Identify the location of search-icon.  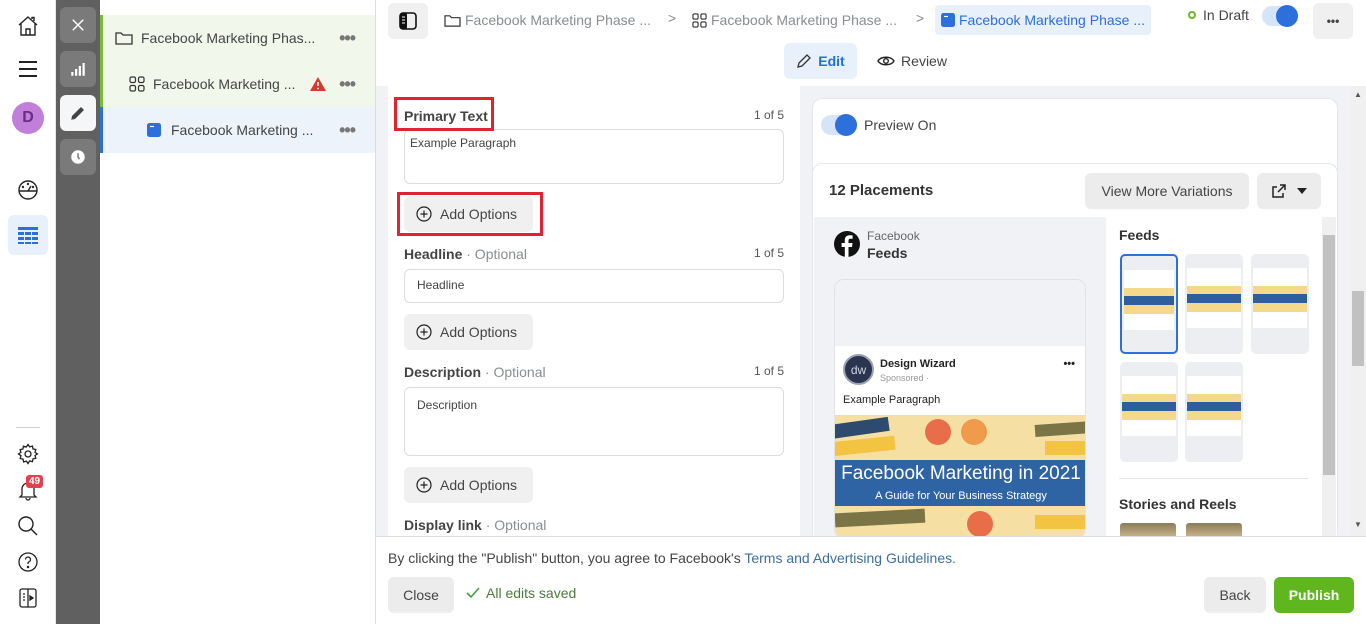
(28, 526).